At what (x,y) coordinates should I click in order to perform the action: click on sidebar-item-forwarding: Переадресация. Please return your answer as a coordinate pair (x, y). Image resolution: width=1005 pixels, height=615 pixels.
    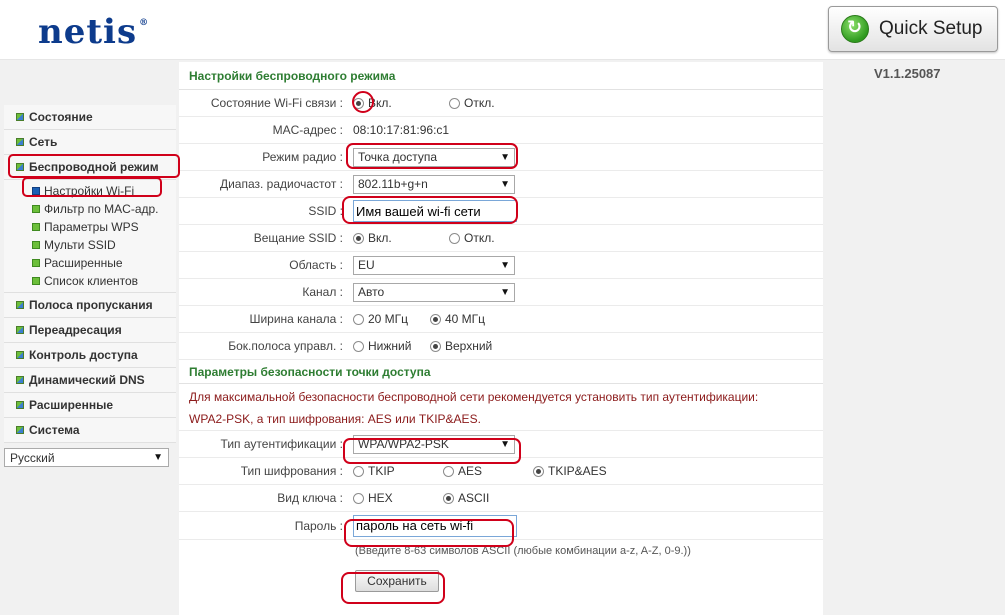
    Looking at the image, I should click on (90, 330).